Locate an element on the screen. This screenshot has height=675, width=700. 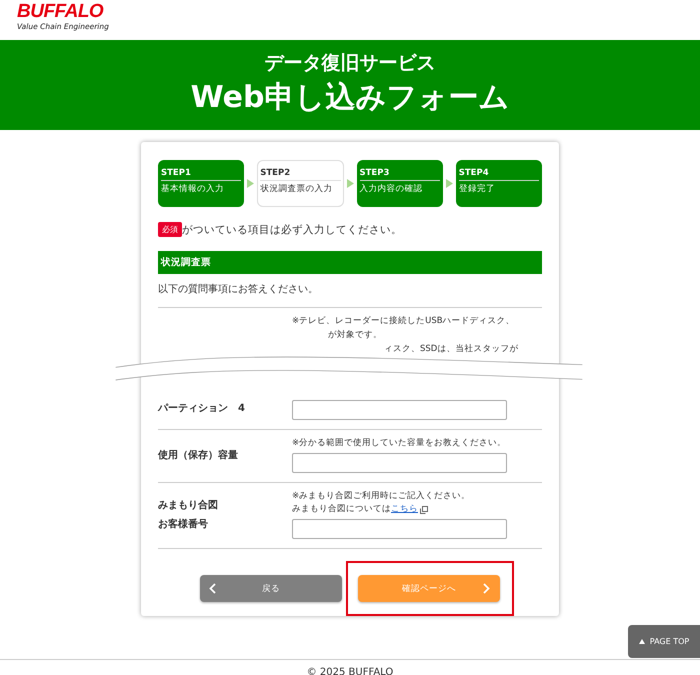
step-indicator: STEP4 登録完了 is located at coordinates (499, 183).